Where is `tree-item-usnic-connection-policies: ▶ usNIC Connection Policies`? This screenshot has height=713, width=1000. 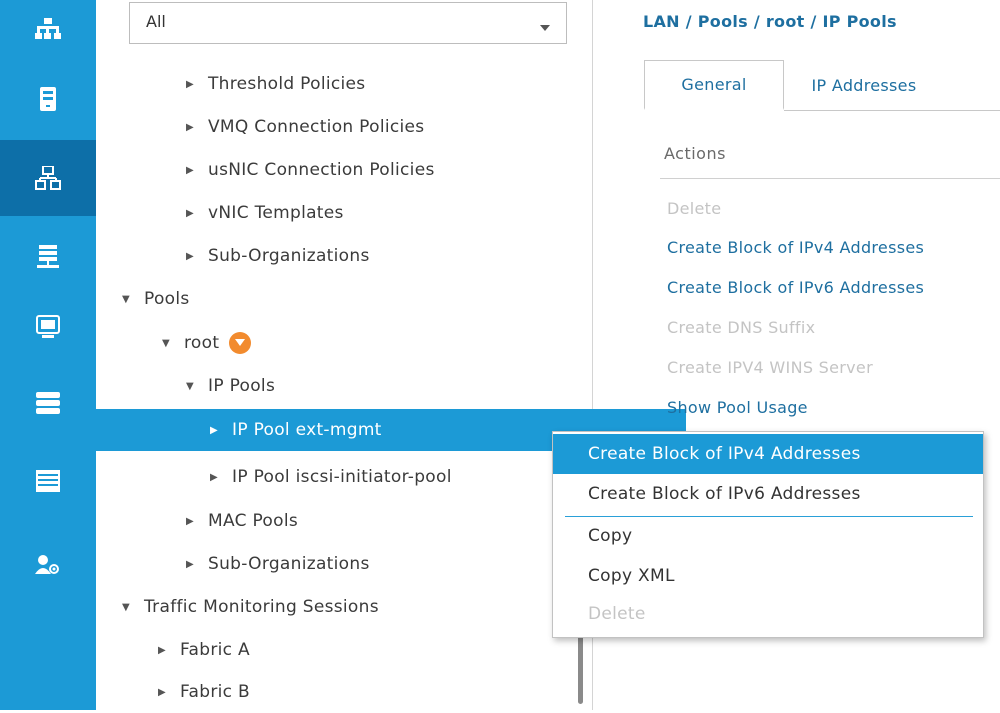
tree-item-usnic-connection-policies: ▶ usNIC Connection Policies is located at coordinates (379, 170).